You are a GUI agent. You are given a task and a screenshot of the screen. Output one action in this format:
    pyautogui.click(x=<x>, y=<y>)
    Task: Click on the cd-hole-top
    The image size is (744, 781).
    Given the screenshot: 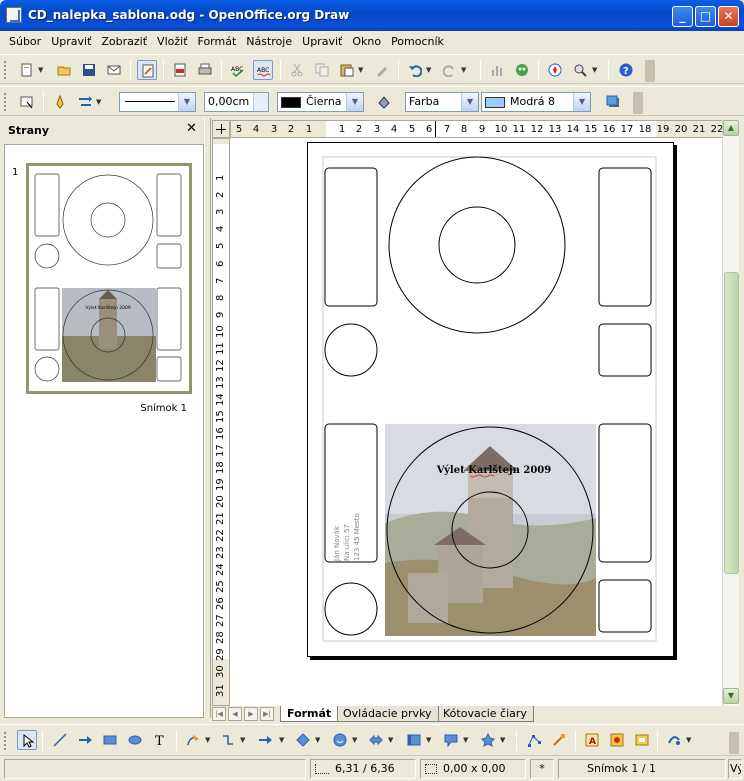 What is the action you would take?
    pyautogui.click(x=477, y=245)
    